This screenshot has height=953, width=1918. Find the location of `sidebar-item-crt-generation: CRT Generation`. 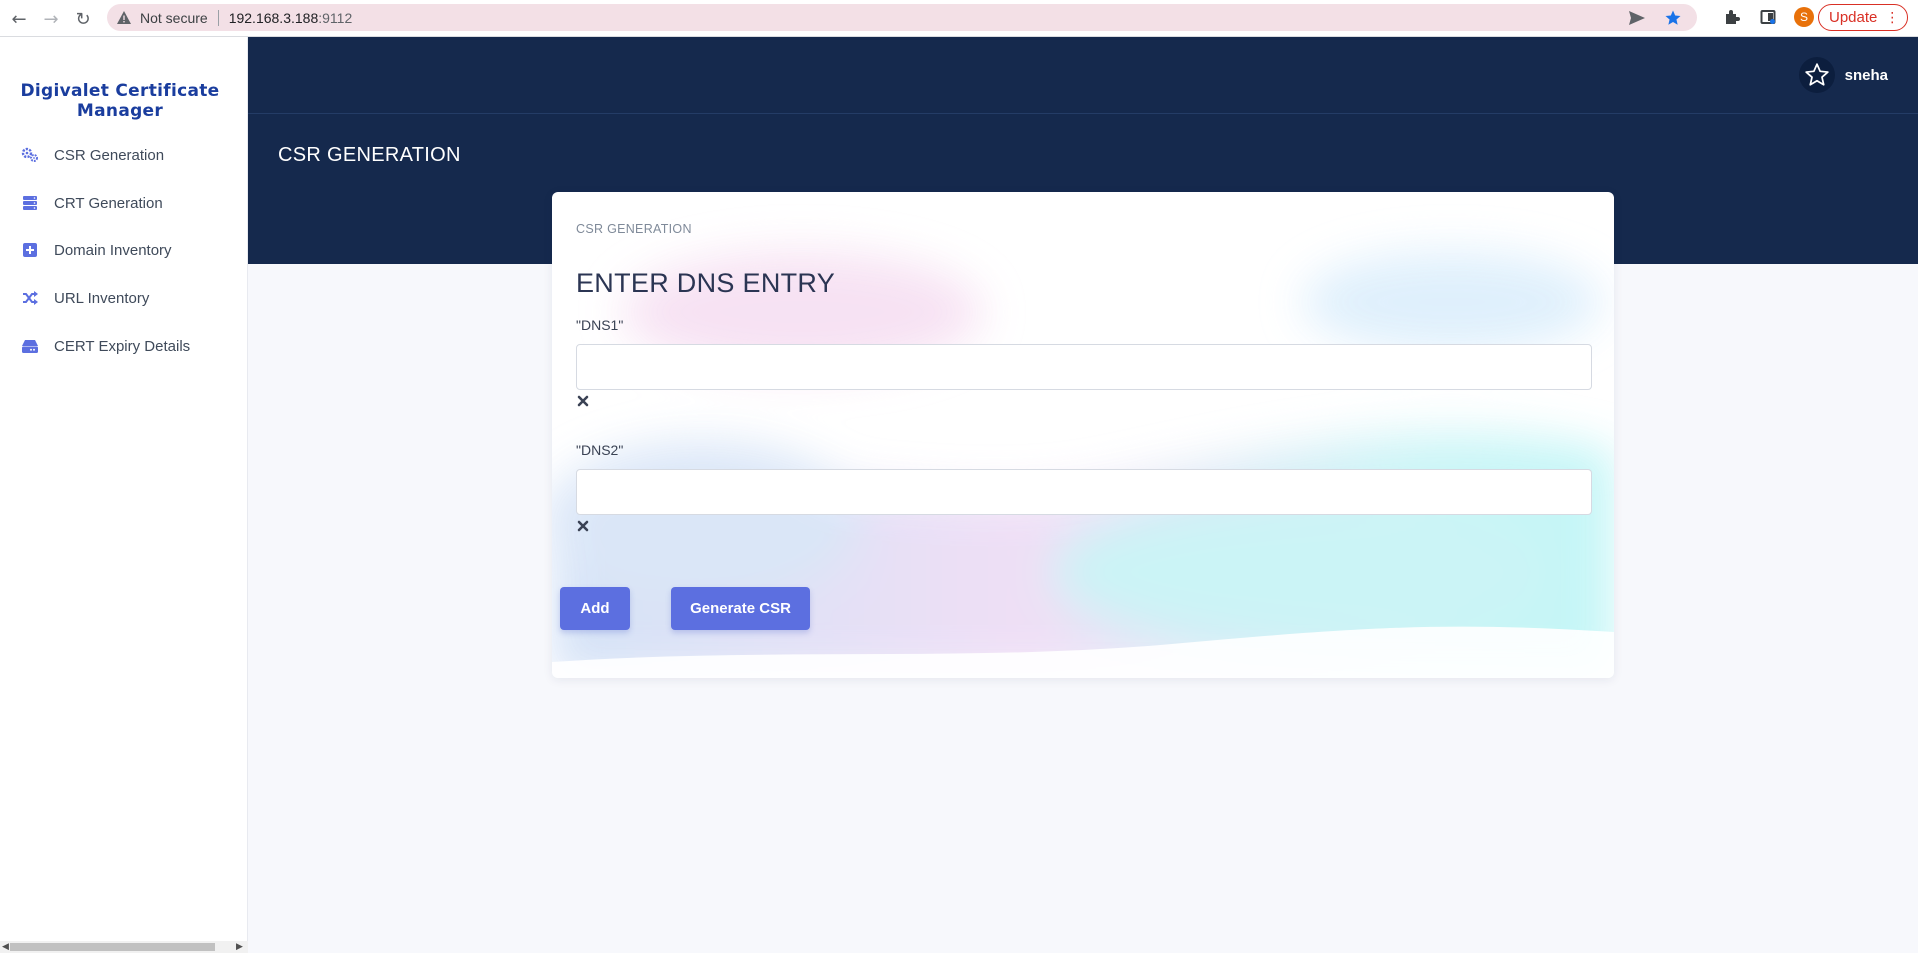

sidebar-item-crt-generation: CRT Generation is located at coordinates (91, 203).